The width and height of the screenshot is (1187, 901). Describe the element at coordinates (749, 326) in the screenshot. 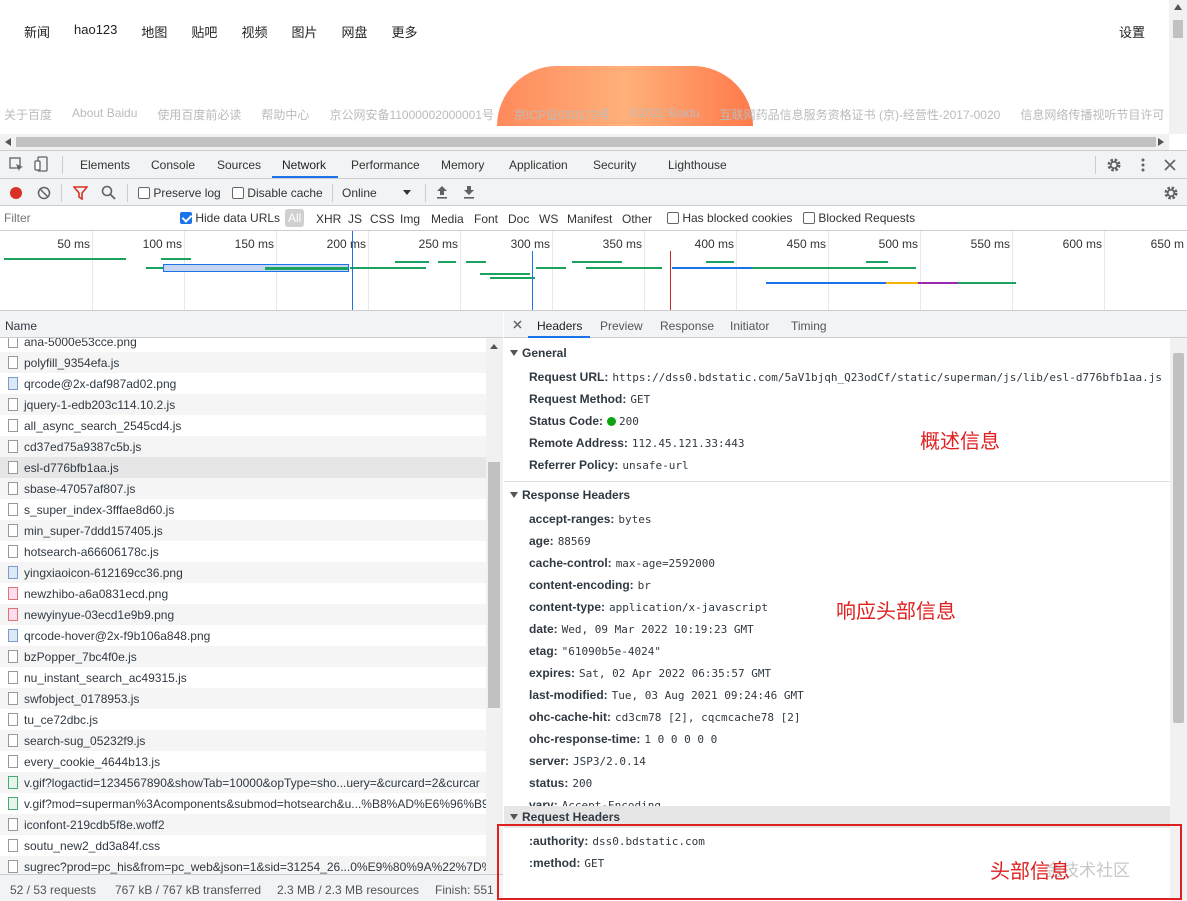

I see `tab-initiator: Initiator` at that location.